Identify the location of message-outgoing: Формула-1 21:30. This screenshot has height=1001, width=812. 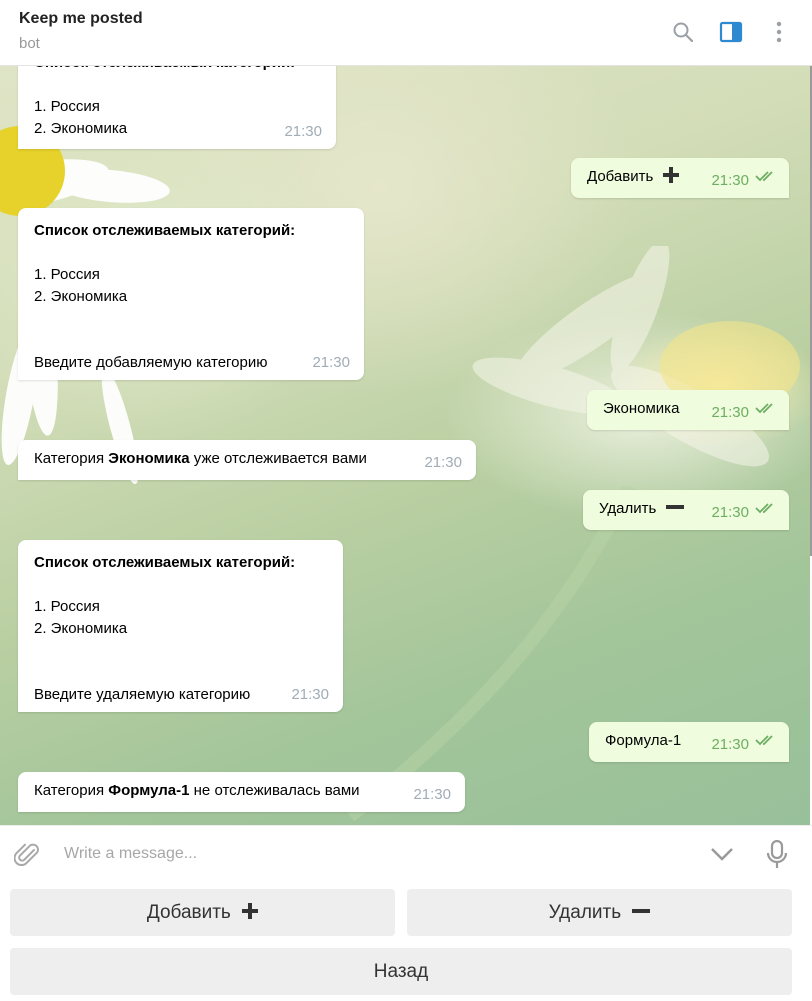
(689, 742).